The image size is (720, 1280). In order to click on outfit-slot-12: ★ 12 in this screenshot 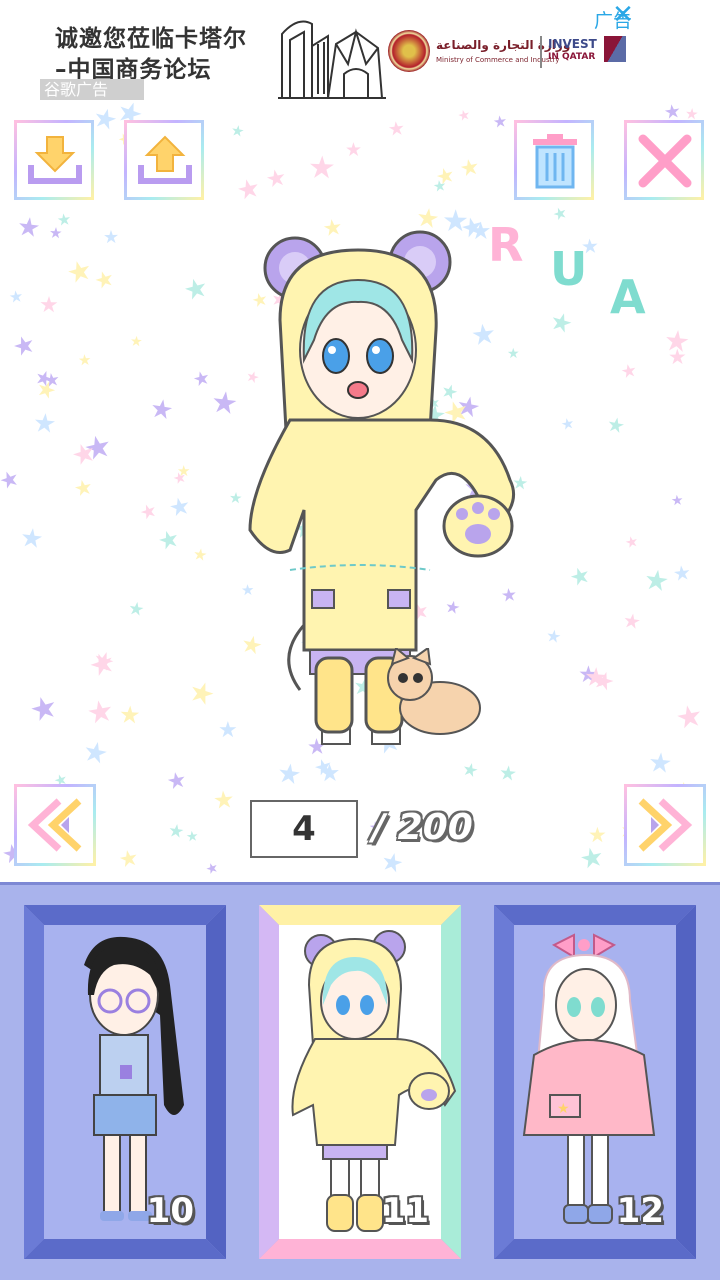, I will do `click(595, 1082)`.